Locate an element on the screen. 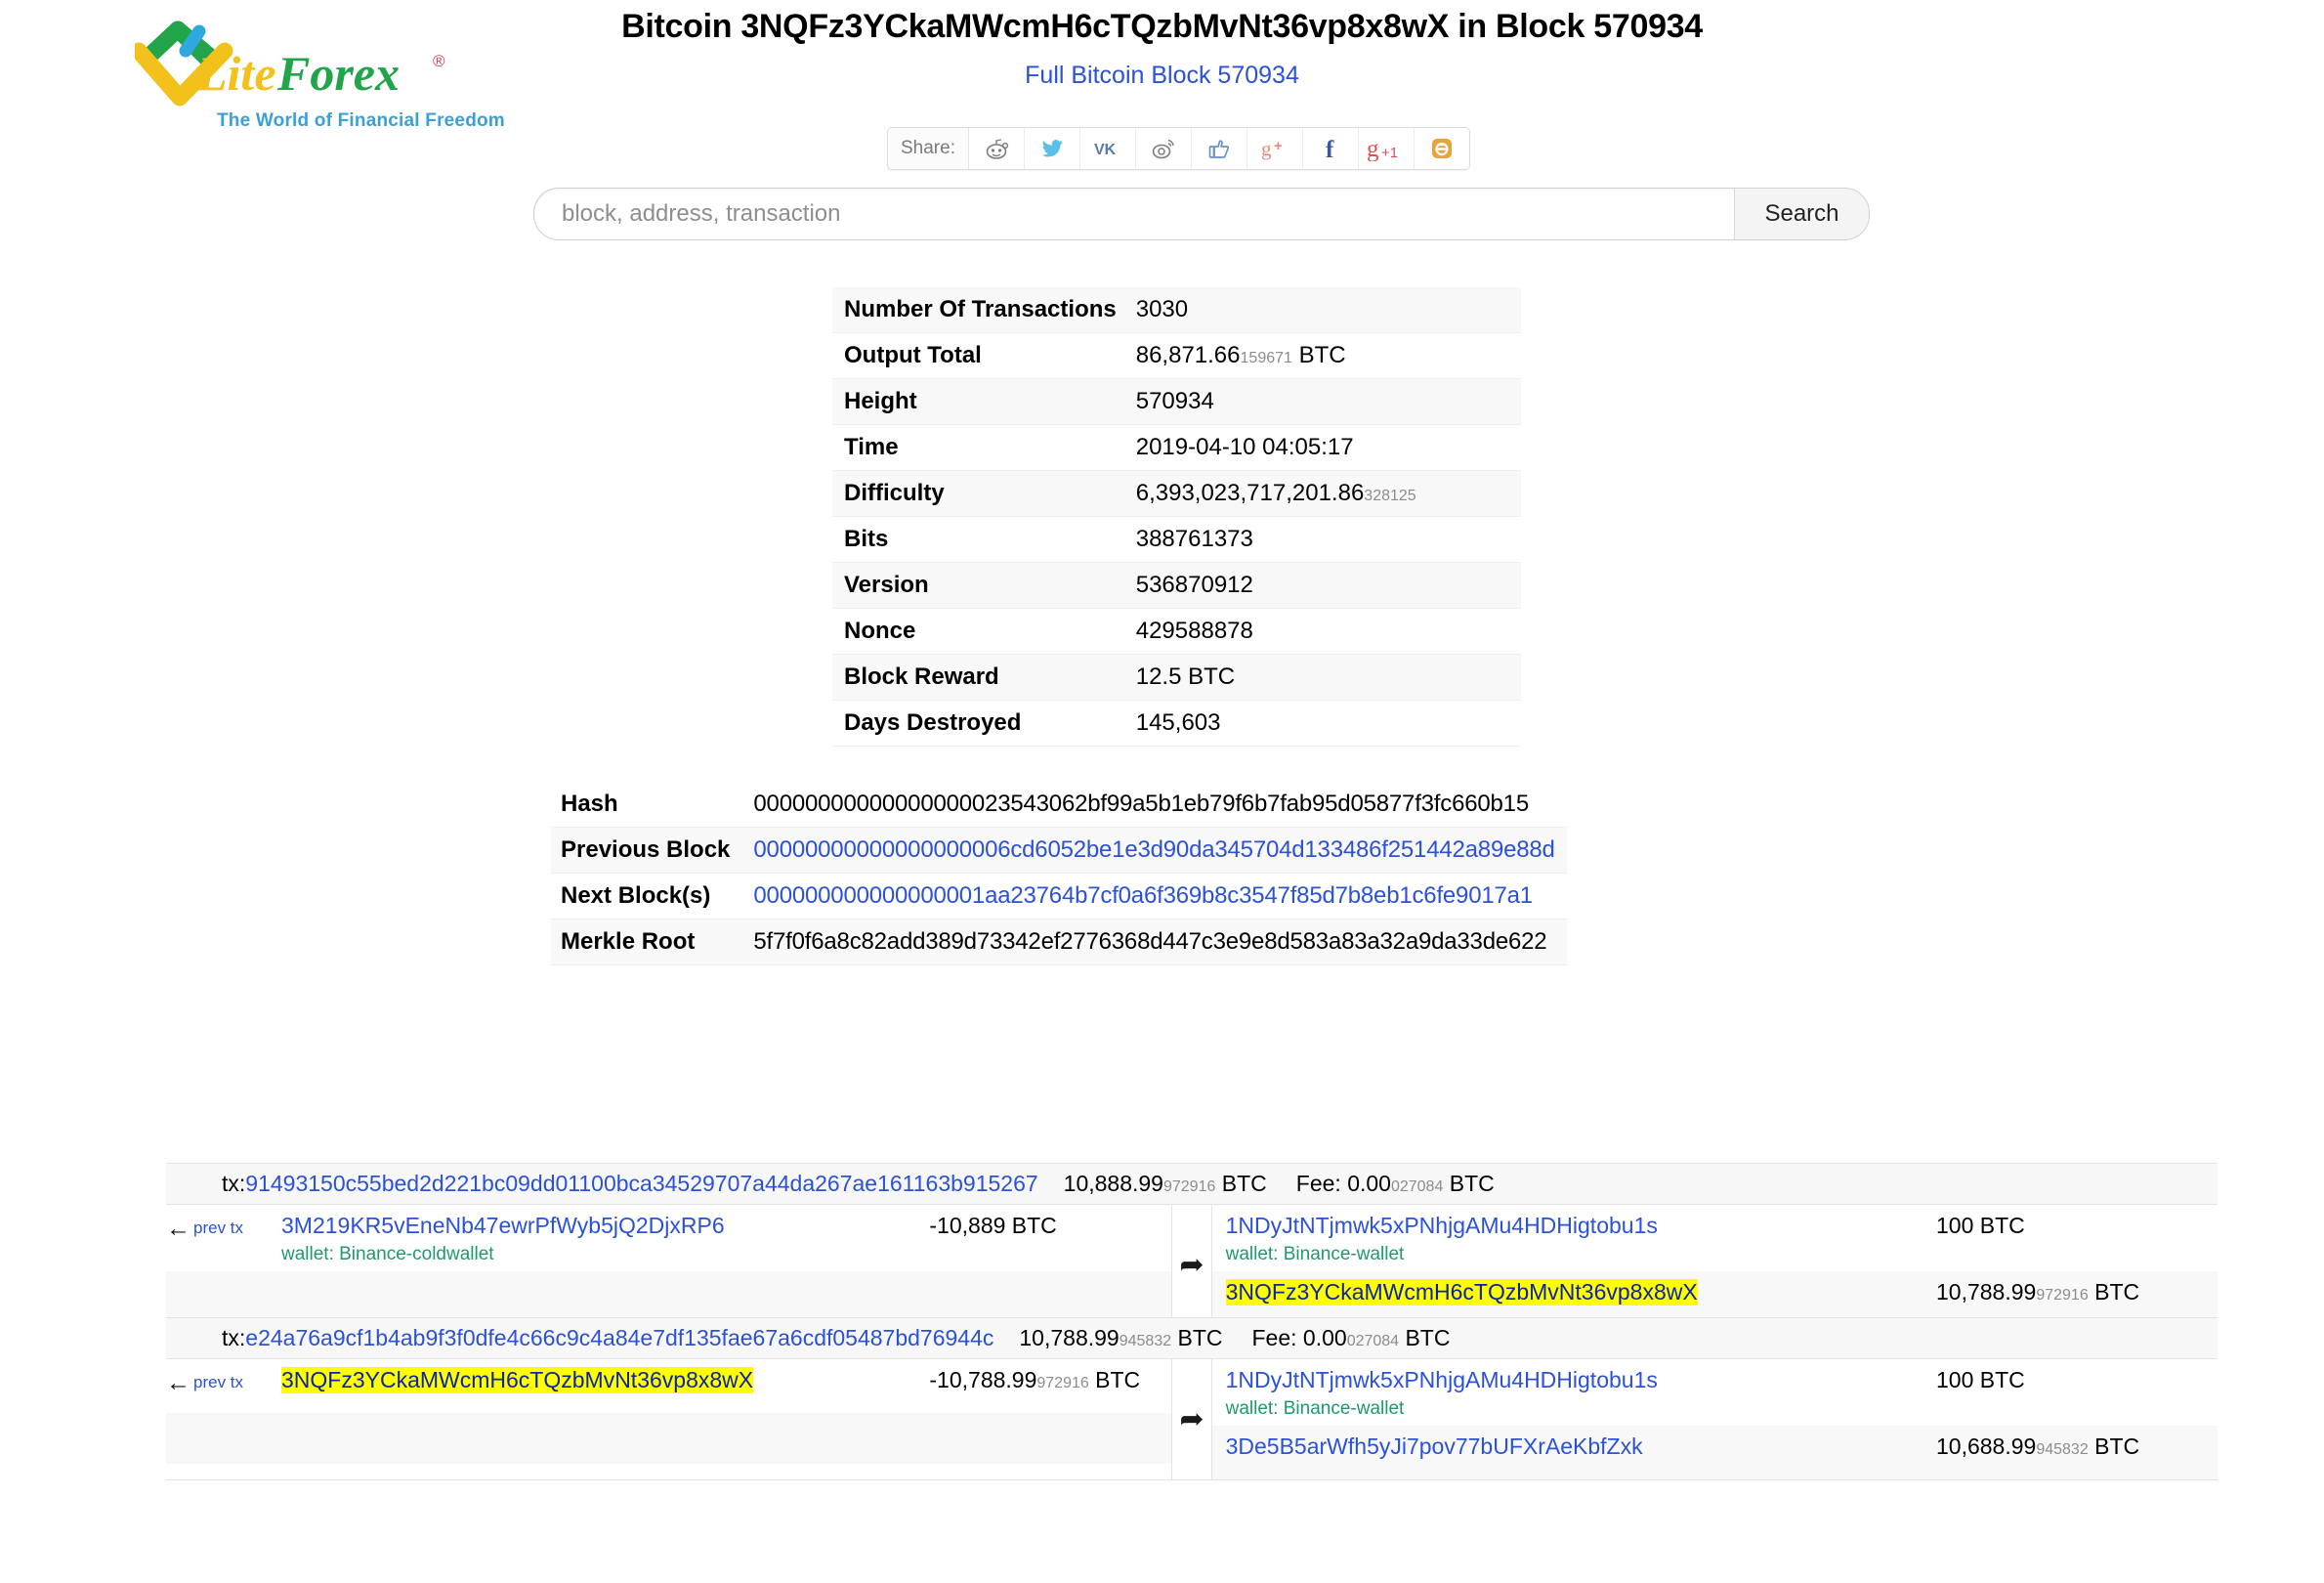  info-label: Block Reward is located at coordinates (921, 676).